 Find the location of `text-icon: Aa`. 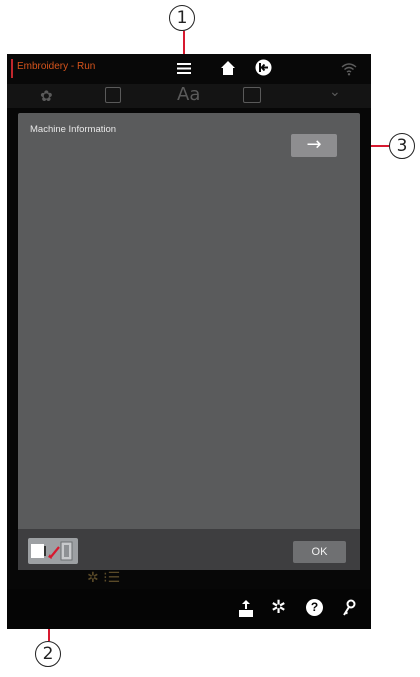

text-icon: Aa is located at coordinates (188, 94).